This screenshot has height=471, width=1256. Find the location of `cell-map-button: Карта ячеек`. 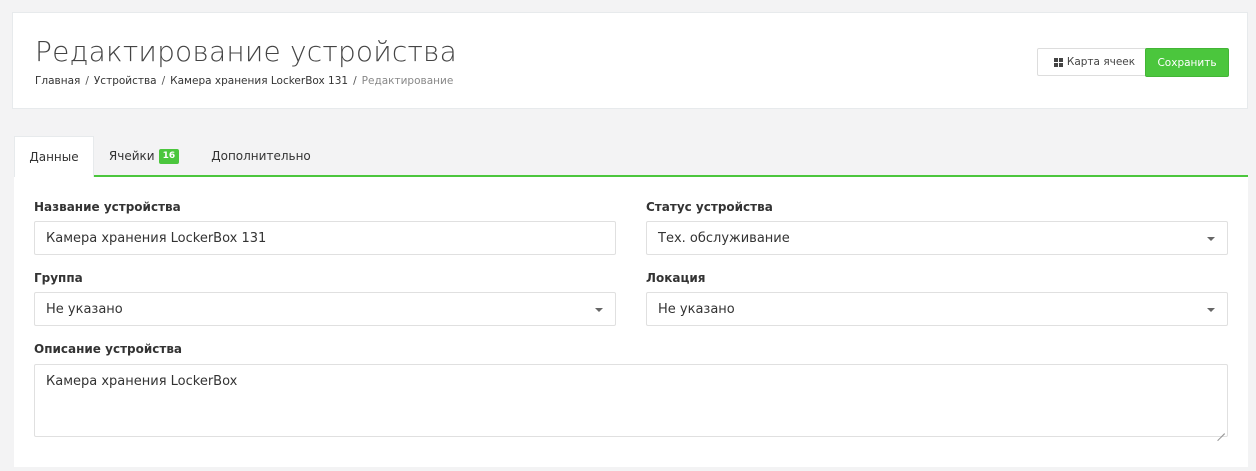

cell-map-button: Карта ячеек is located at coordinates (1094, 62).